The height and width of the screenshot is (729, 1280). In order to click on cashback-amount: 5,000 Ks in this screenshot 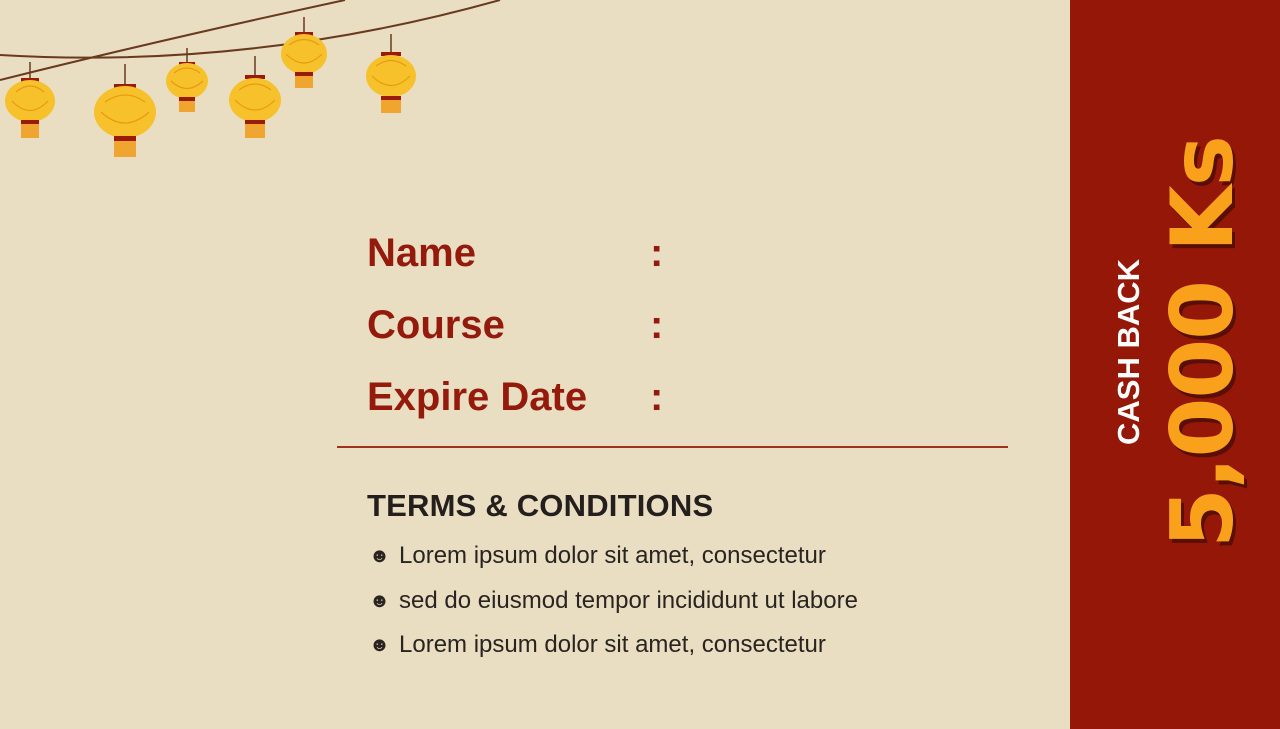, I will do `click(1203, 342)`.